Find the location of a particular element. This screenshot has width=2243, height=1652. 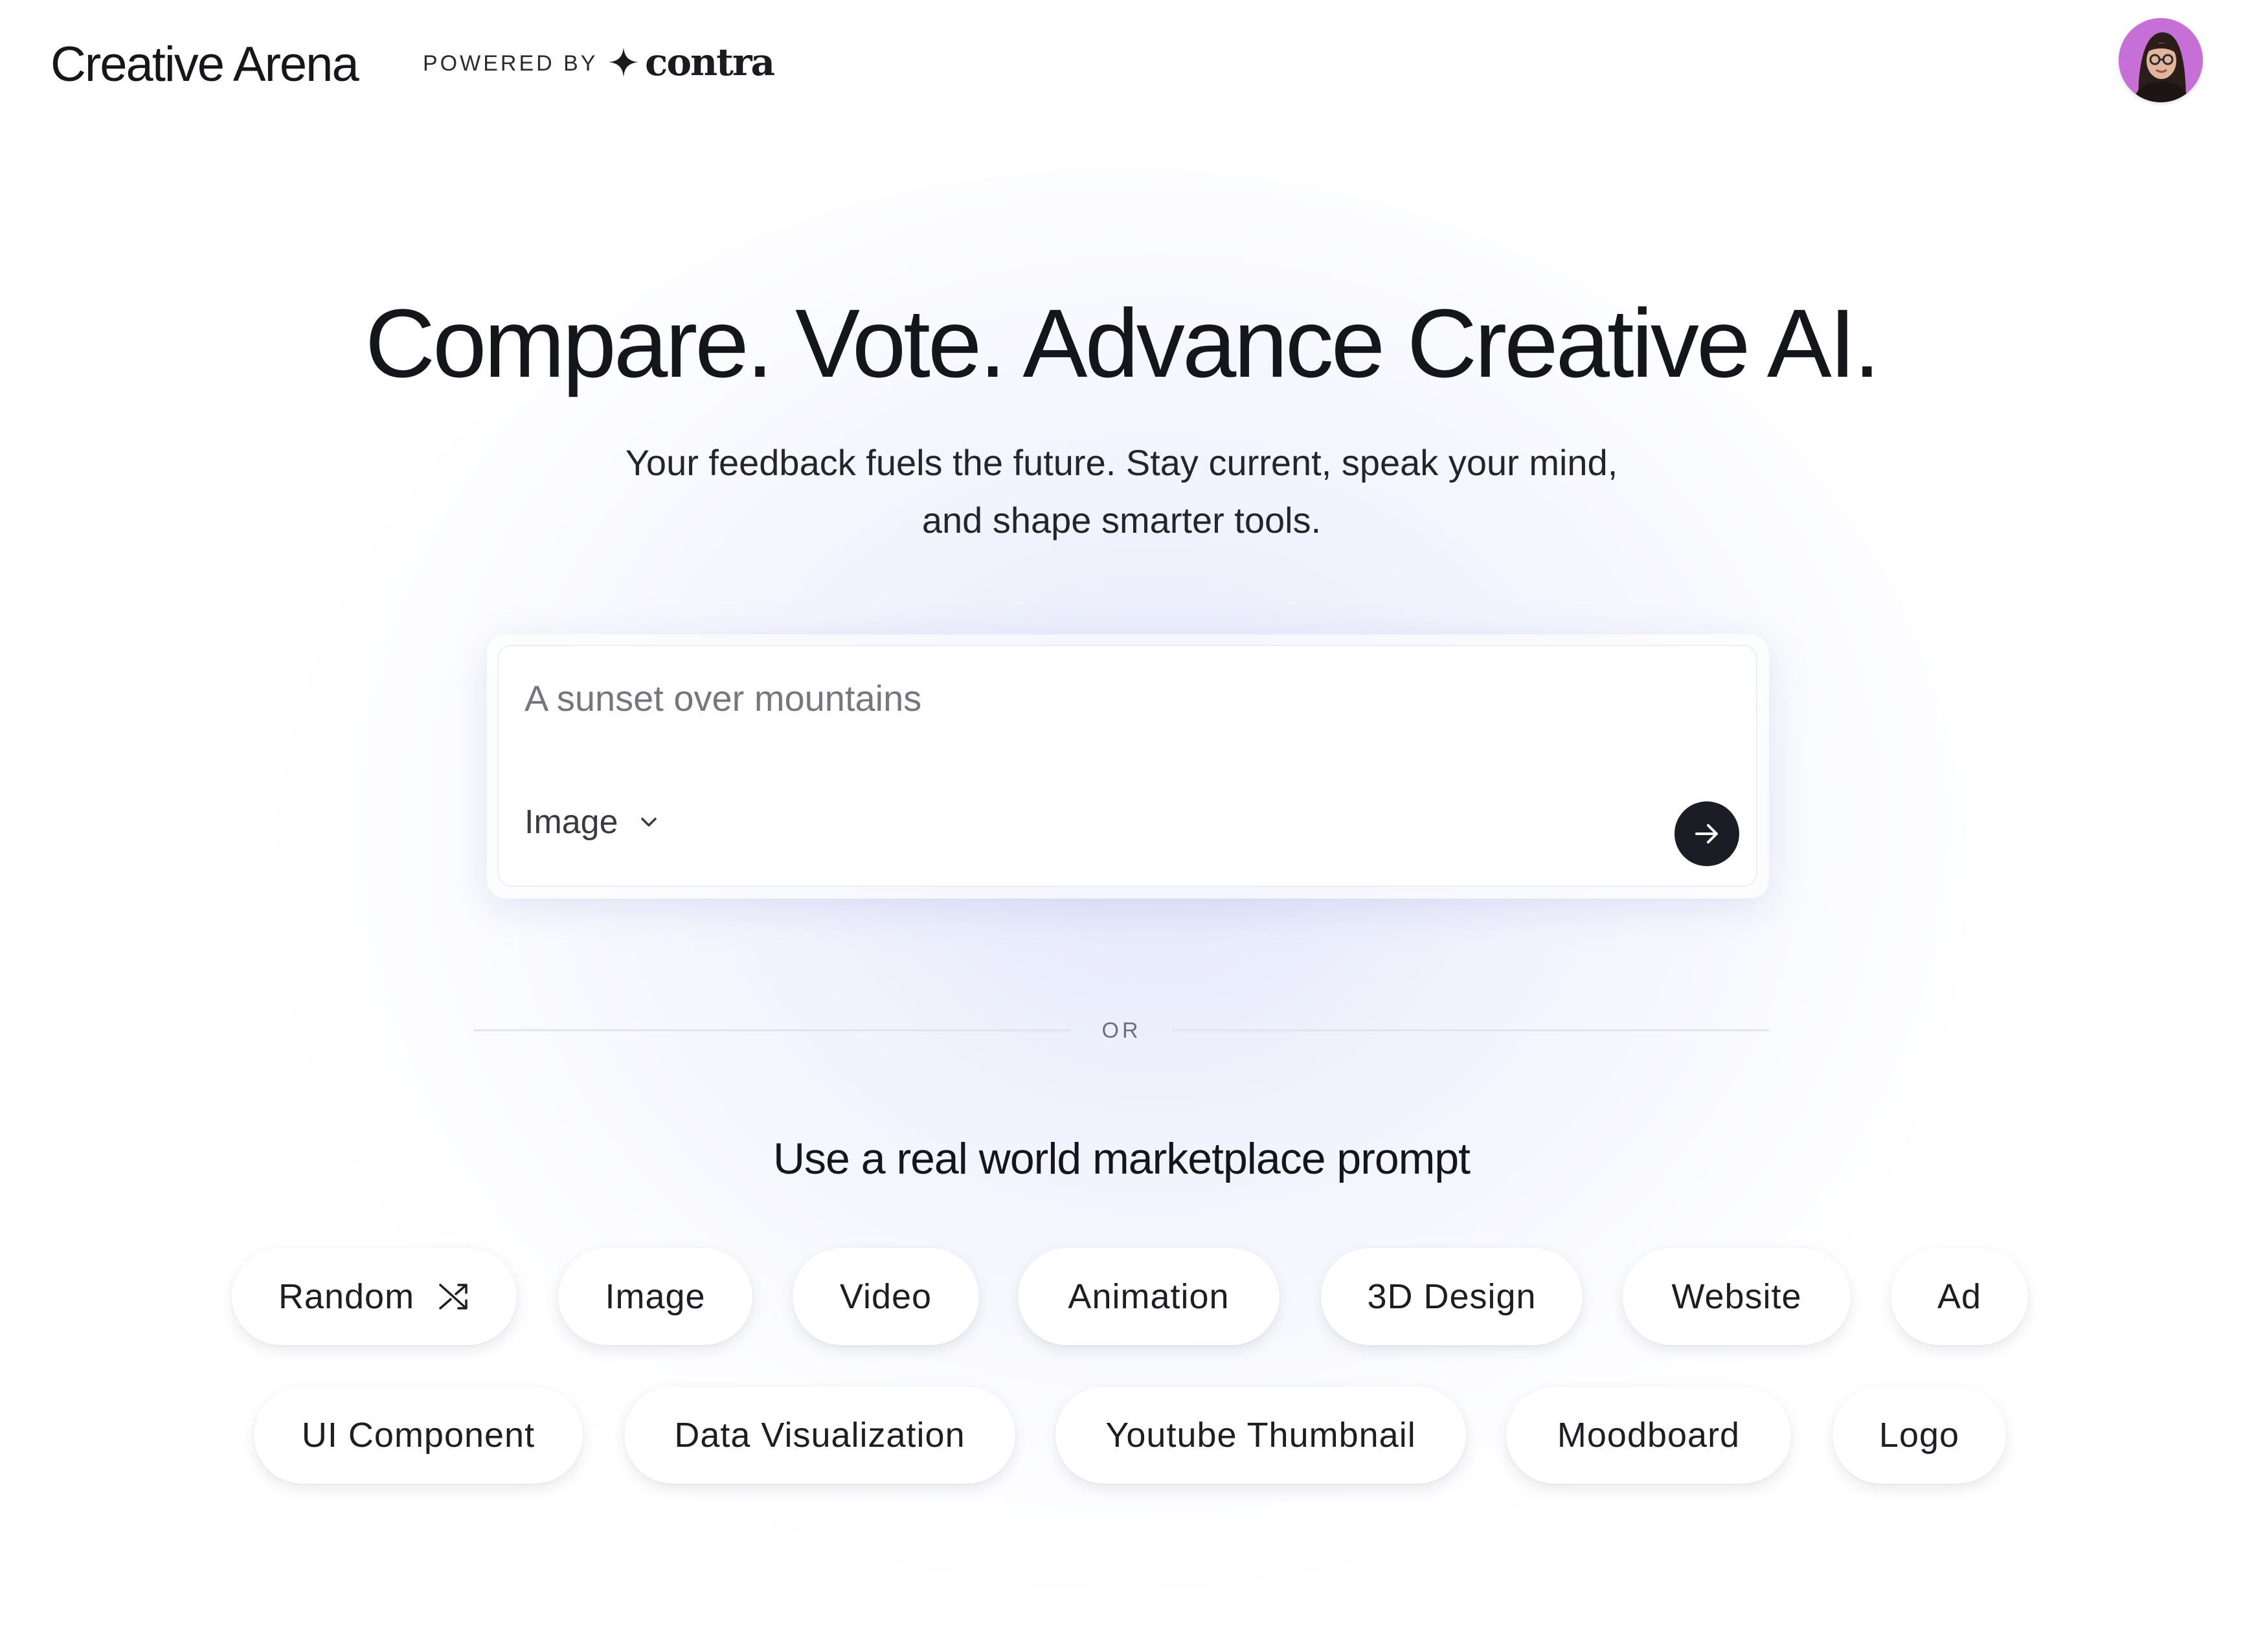

powered-by-label: POWERED BY is located at coordinates (510, 63).